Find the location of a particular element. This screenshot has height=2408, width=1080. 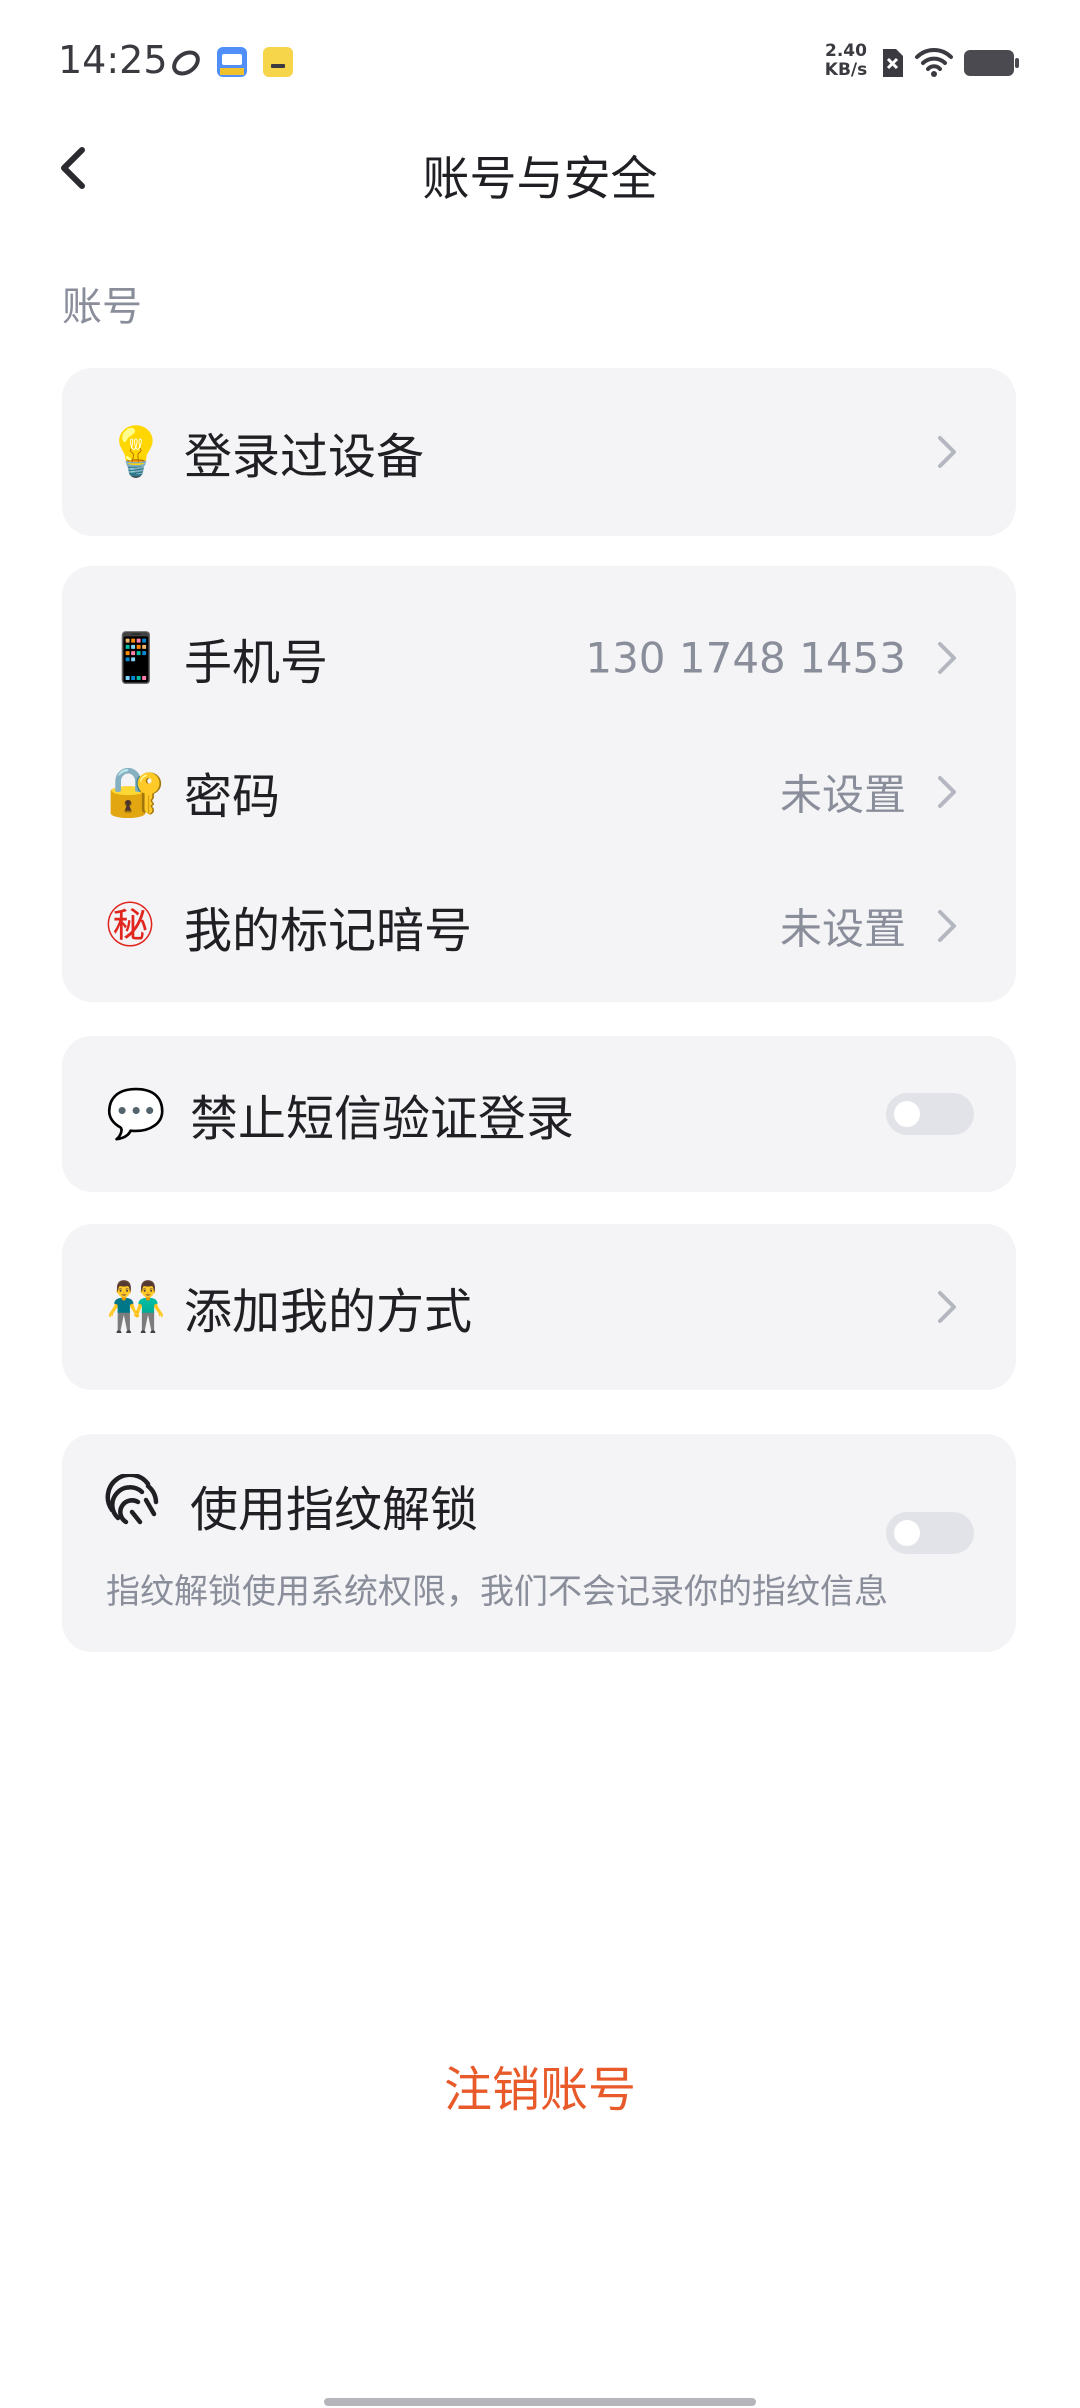

secret-badge-icon: ㊙ is located at coordinates (130, 926).